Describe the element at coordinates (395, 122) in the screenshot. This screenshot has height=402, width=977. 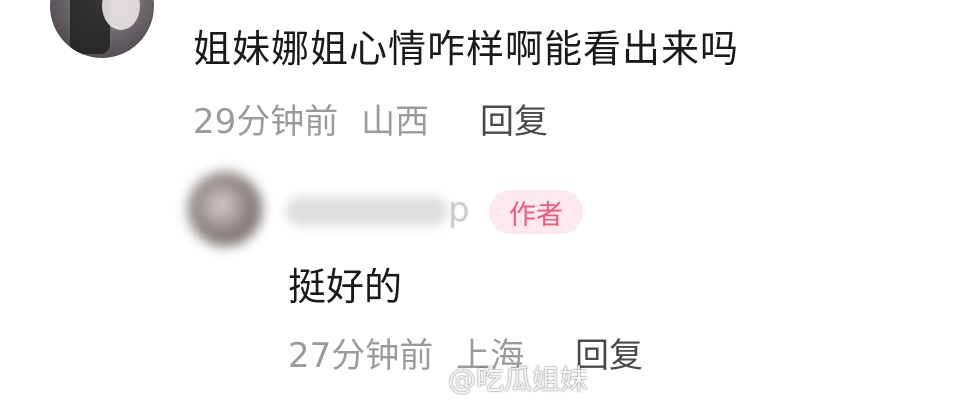
I see `comment-location: 山西` at that location.